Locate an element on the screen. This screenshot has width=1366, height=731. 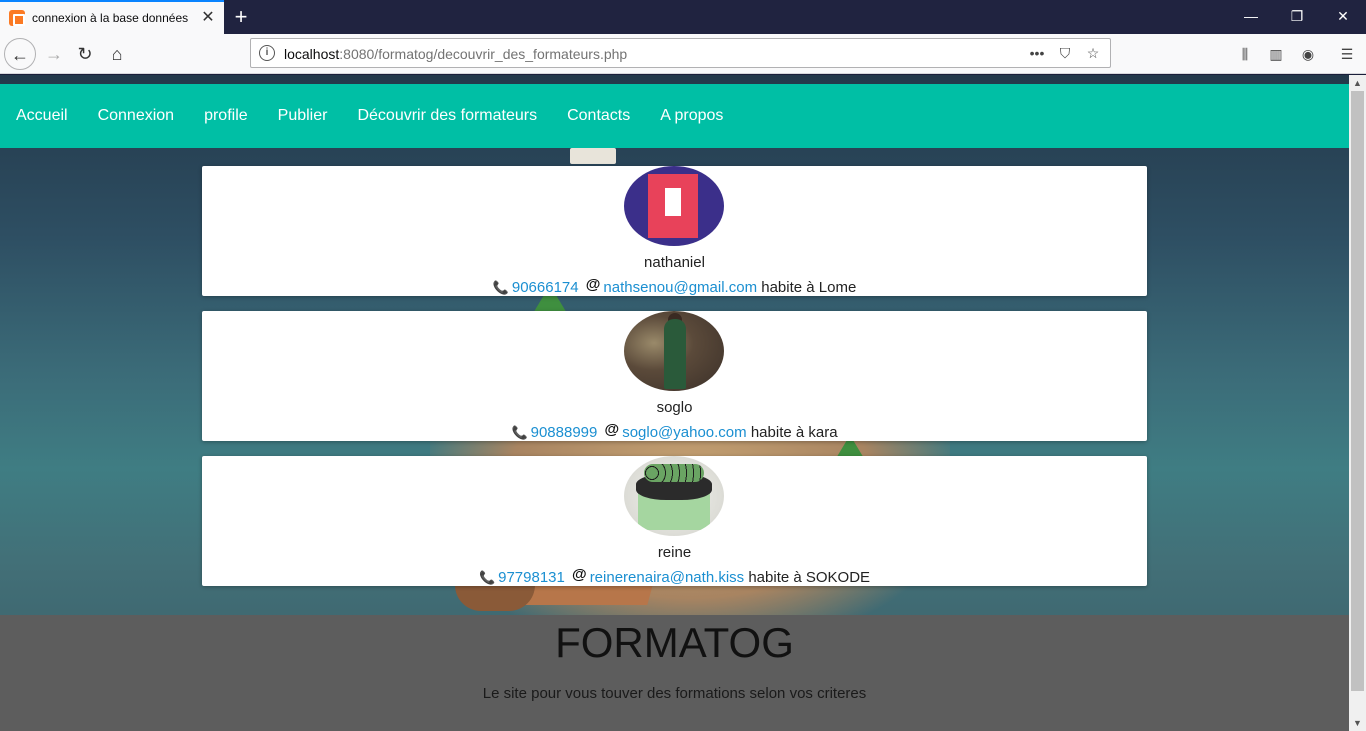
phone-link: 97798131 is located at coordinates (531, 577).